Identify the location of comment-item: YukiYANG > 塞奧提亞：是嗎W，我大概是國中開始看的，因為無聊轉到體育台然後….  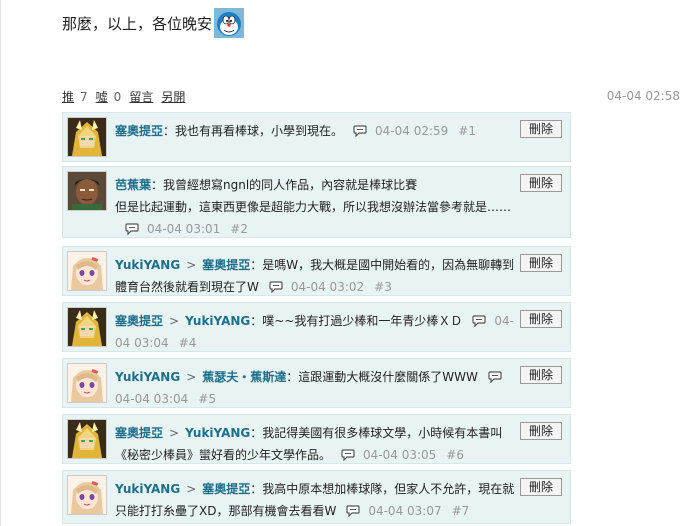
(316, 271).